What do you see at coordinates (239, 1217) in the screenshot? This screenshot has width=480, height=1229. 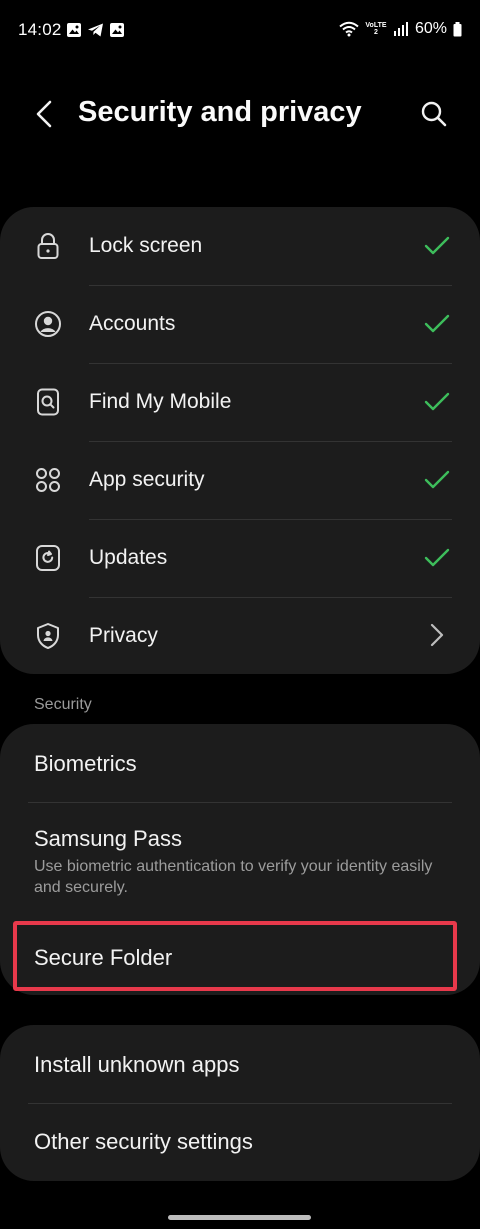 I see `home-gesture-bar` at bounding box center [239, 1217].